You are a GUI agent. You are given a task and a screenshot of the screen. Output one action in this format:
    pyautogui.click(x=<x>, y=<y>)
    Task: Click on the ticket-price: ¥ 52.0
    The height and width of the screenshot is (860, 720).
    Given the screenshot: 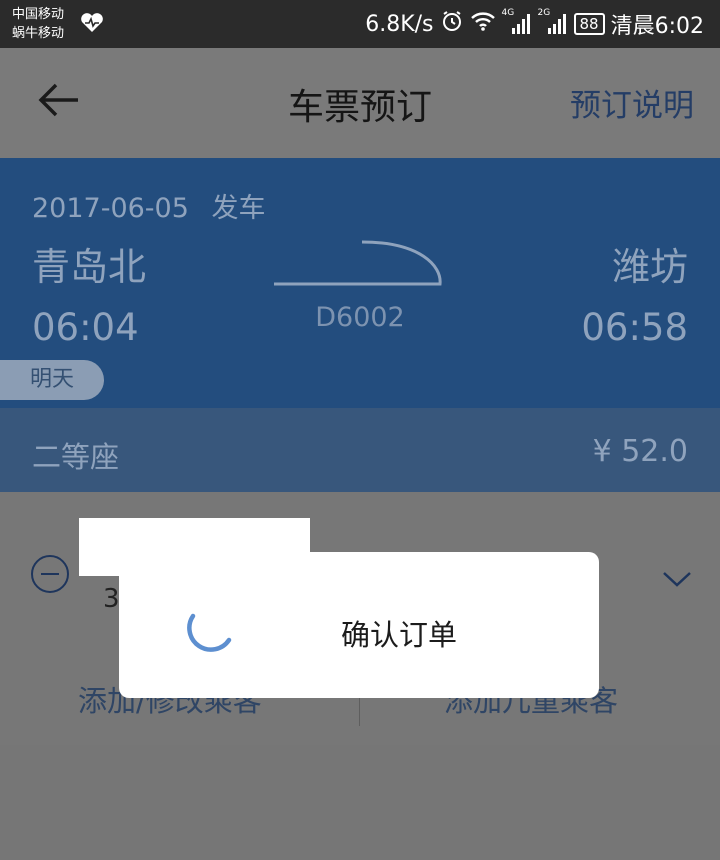 What is the action you would take?
    pyautogui.click(x=640, y=451)
    